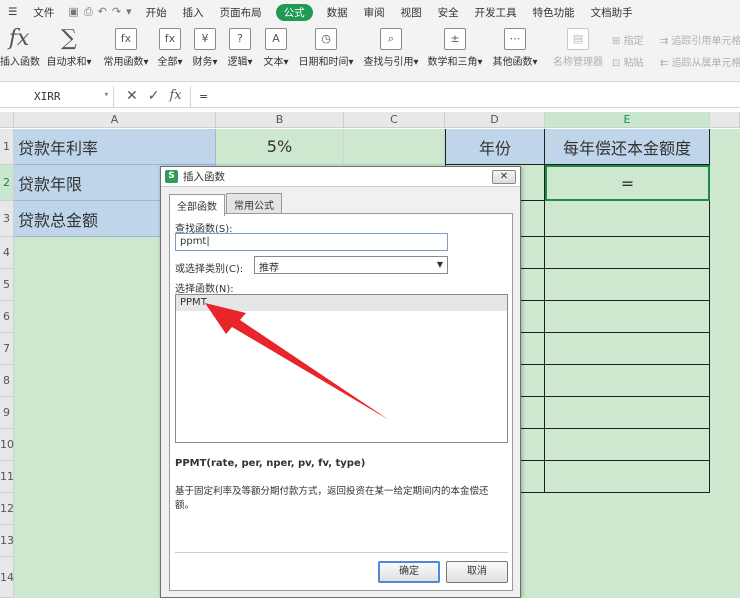 Image resolution: width=740 pixels, height=598 pixels. What do you see at coordinates (175, 96) in the screenshot?
I see `fx-icon: fx` at bounding box center [175, 96].